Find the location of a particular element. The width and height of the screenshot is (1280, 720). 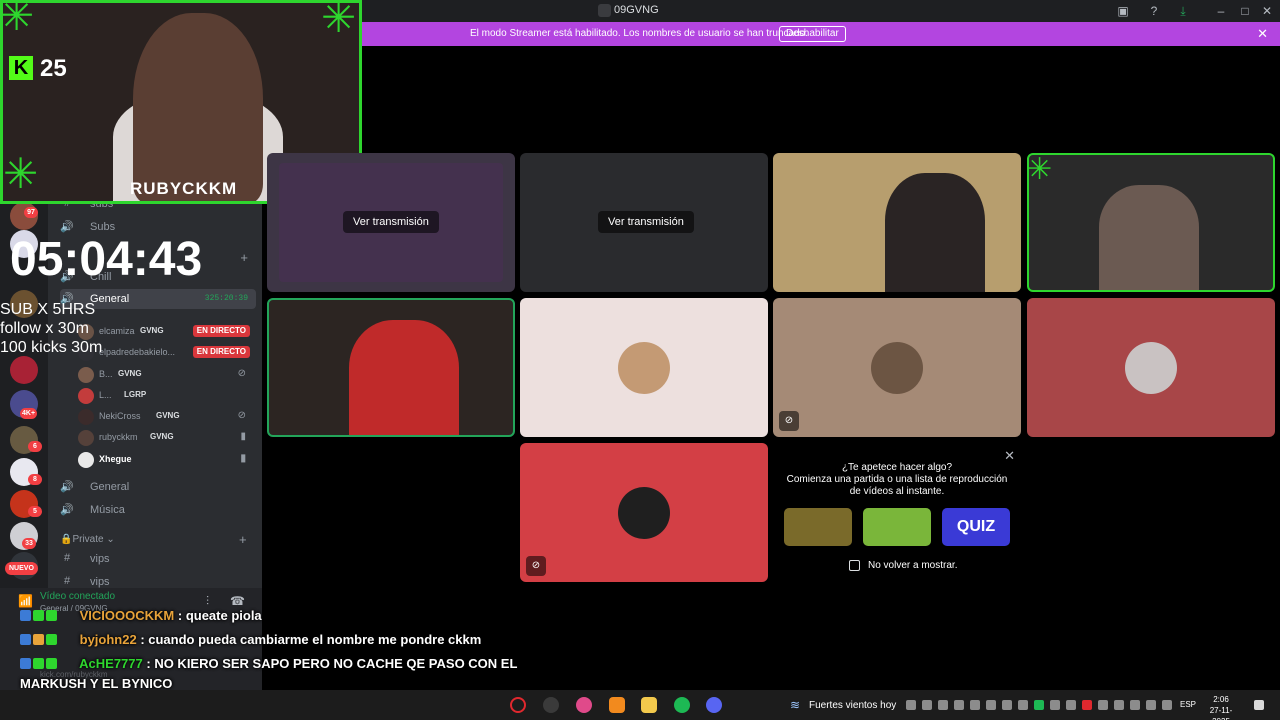

network-icon is located at coordinates (1135, 705).